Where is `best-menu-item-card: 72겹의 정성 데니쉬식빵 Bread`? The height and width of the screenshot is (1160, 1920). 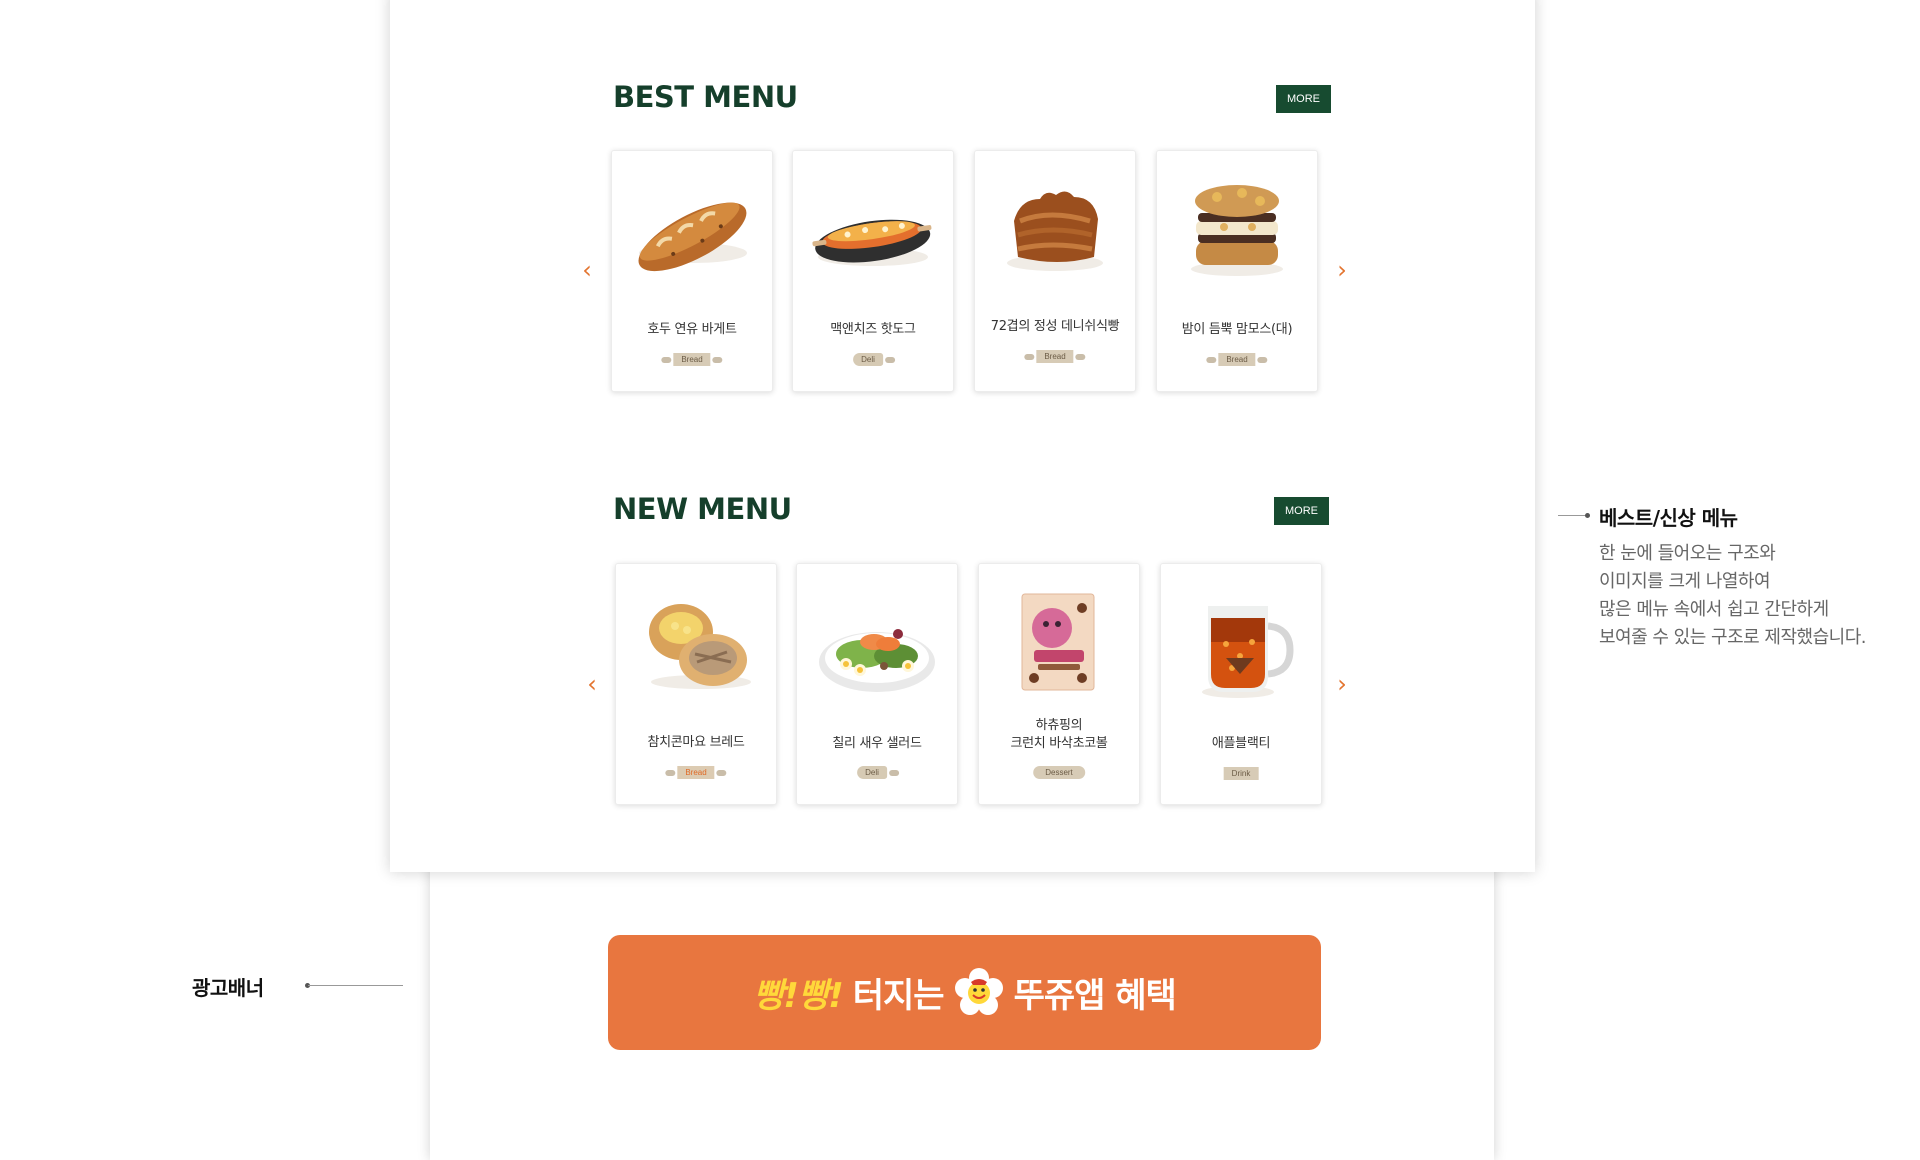 best-menu-item-card: 72겹의 정성 데니쉬식빵 Bread is located at coordinates (1055, 271).